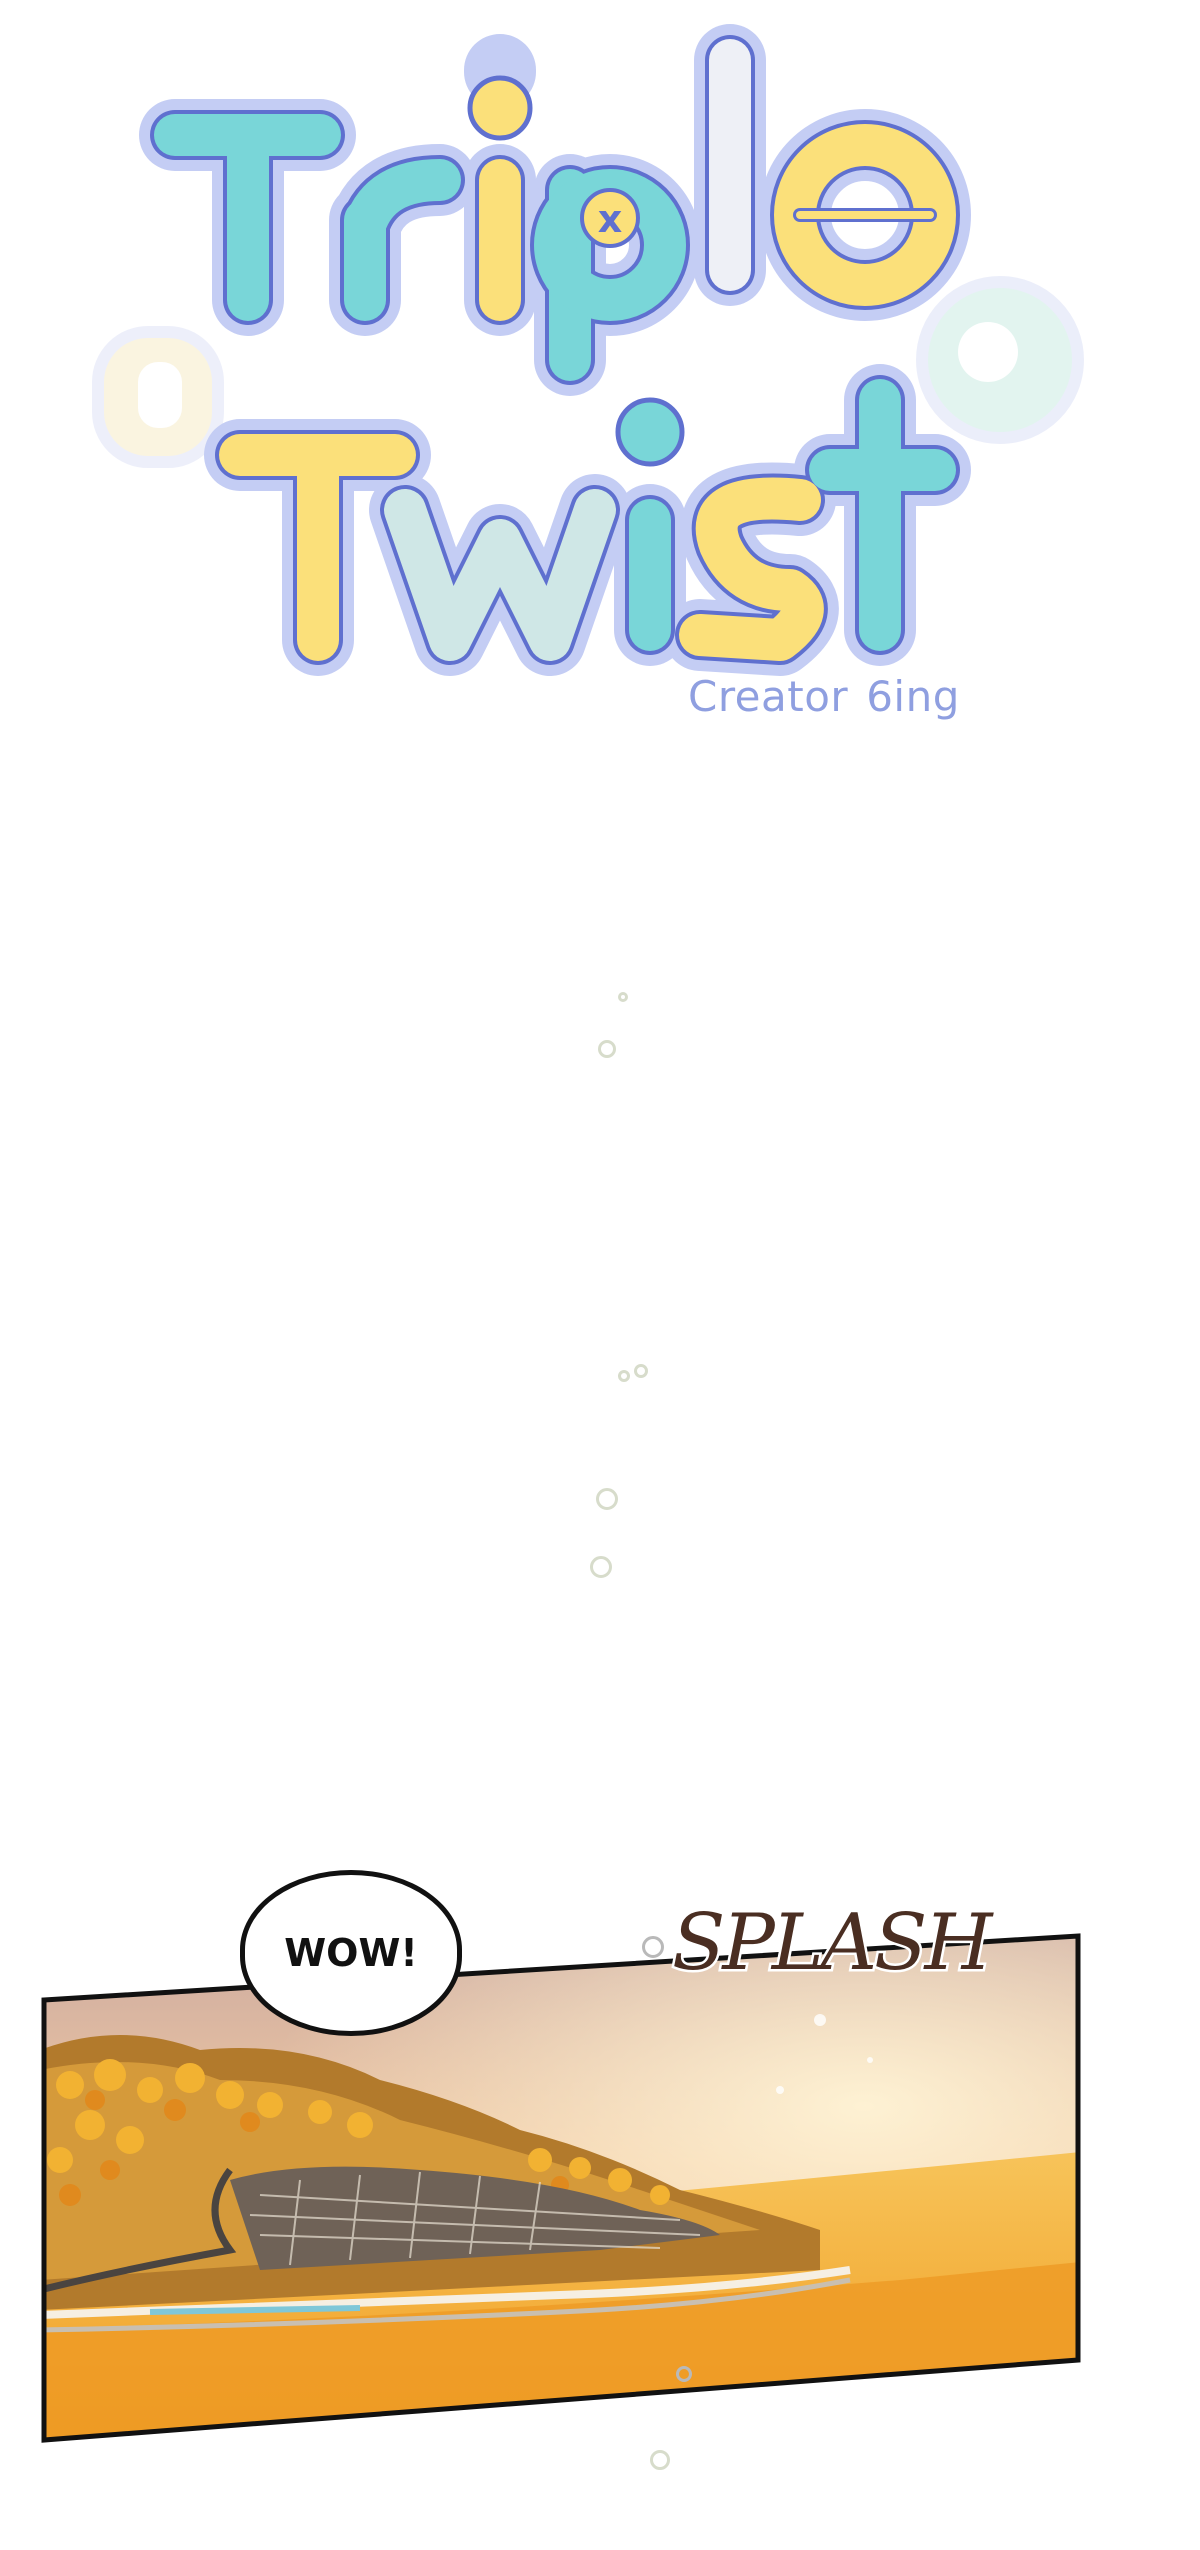 The height and width of the screenshot is (2550, 1200). What do you see at coordinates (158, 397) in the screenshot?
I see `decor-left-bubble` at bounding box center [158, 397].